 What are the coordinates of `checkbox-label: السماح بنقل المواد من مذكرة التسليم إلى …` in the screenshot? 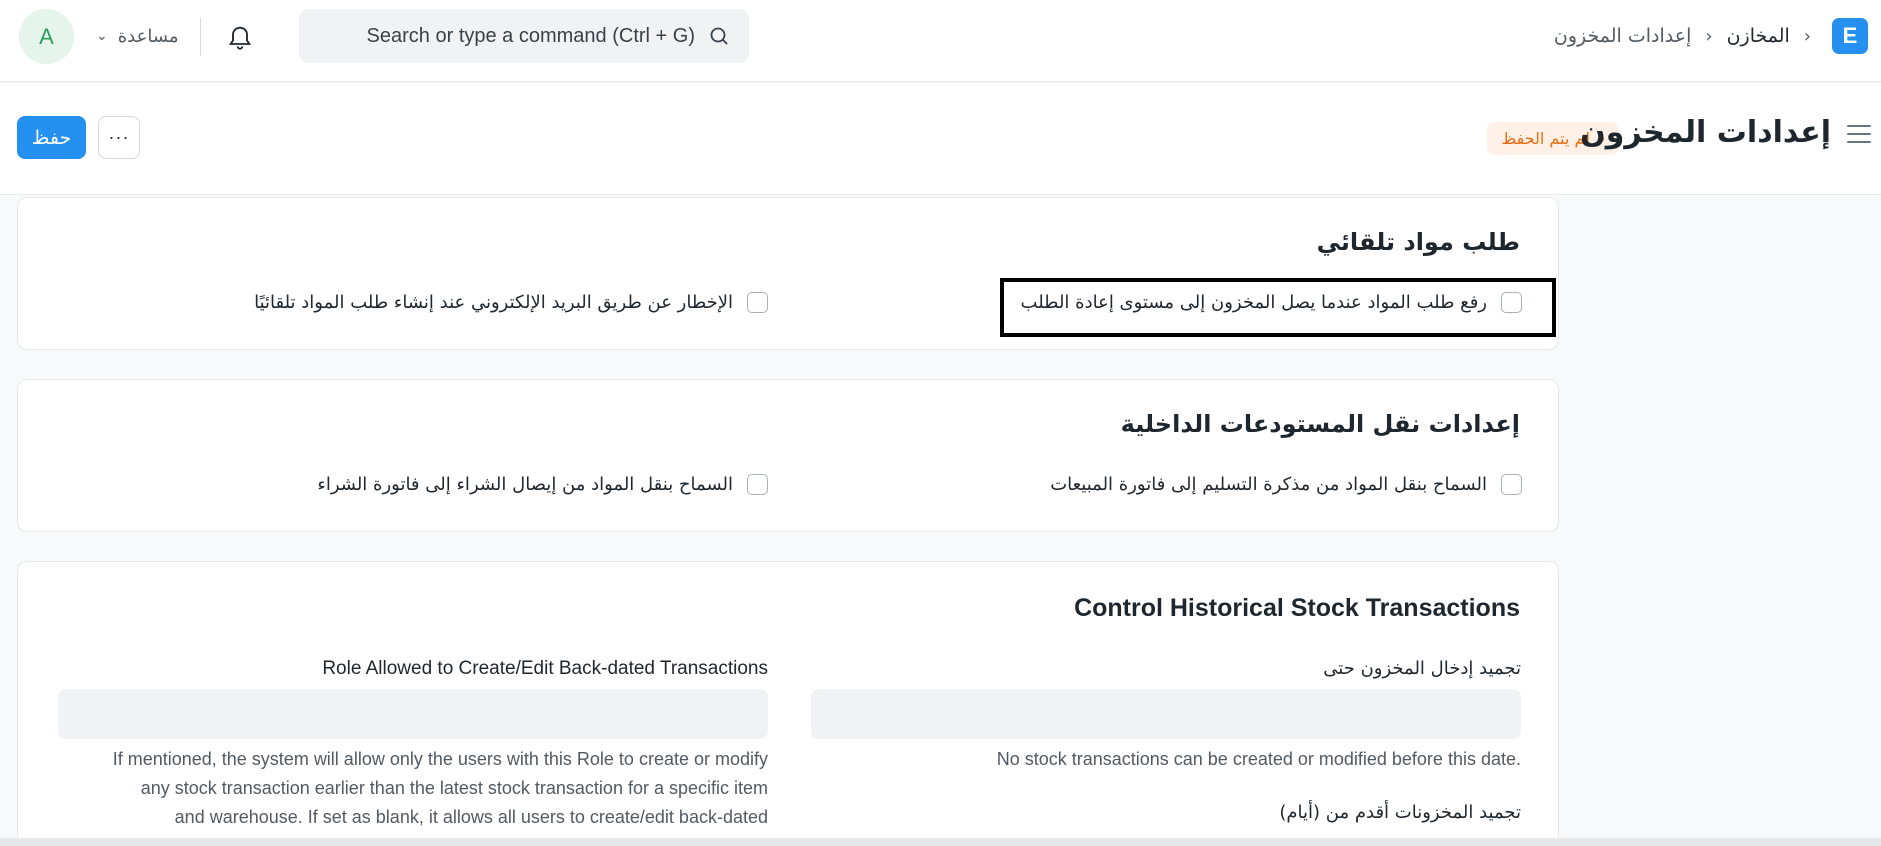 It's located at (1268, 484).